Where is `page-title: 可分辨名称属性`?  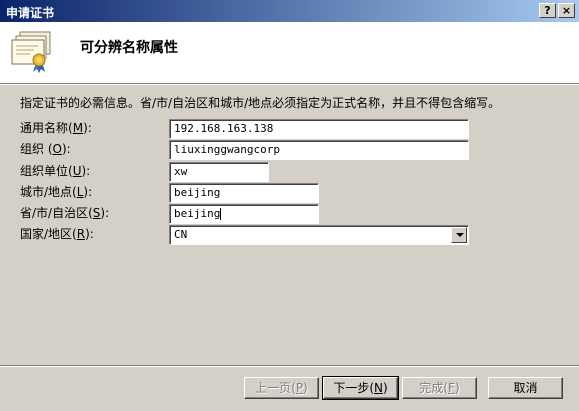 page-title: 可分辨名称属性 is located at coordinates (129, 48).